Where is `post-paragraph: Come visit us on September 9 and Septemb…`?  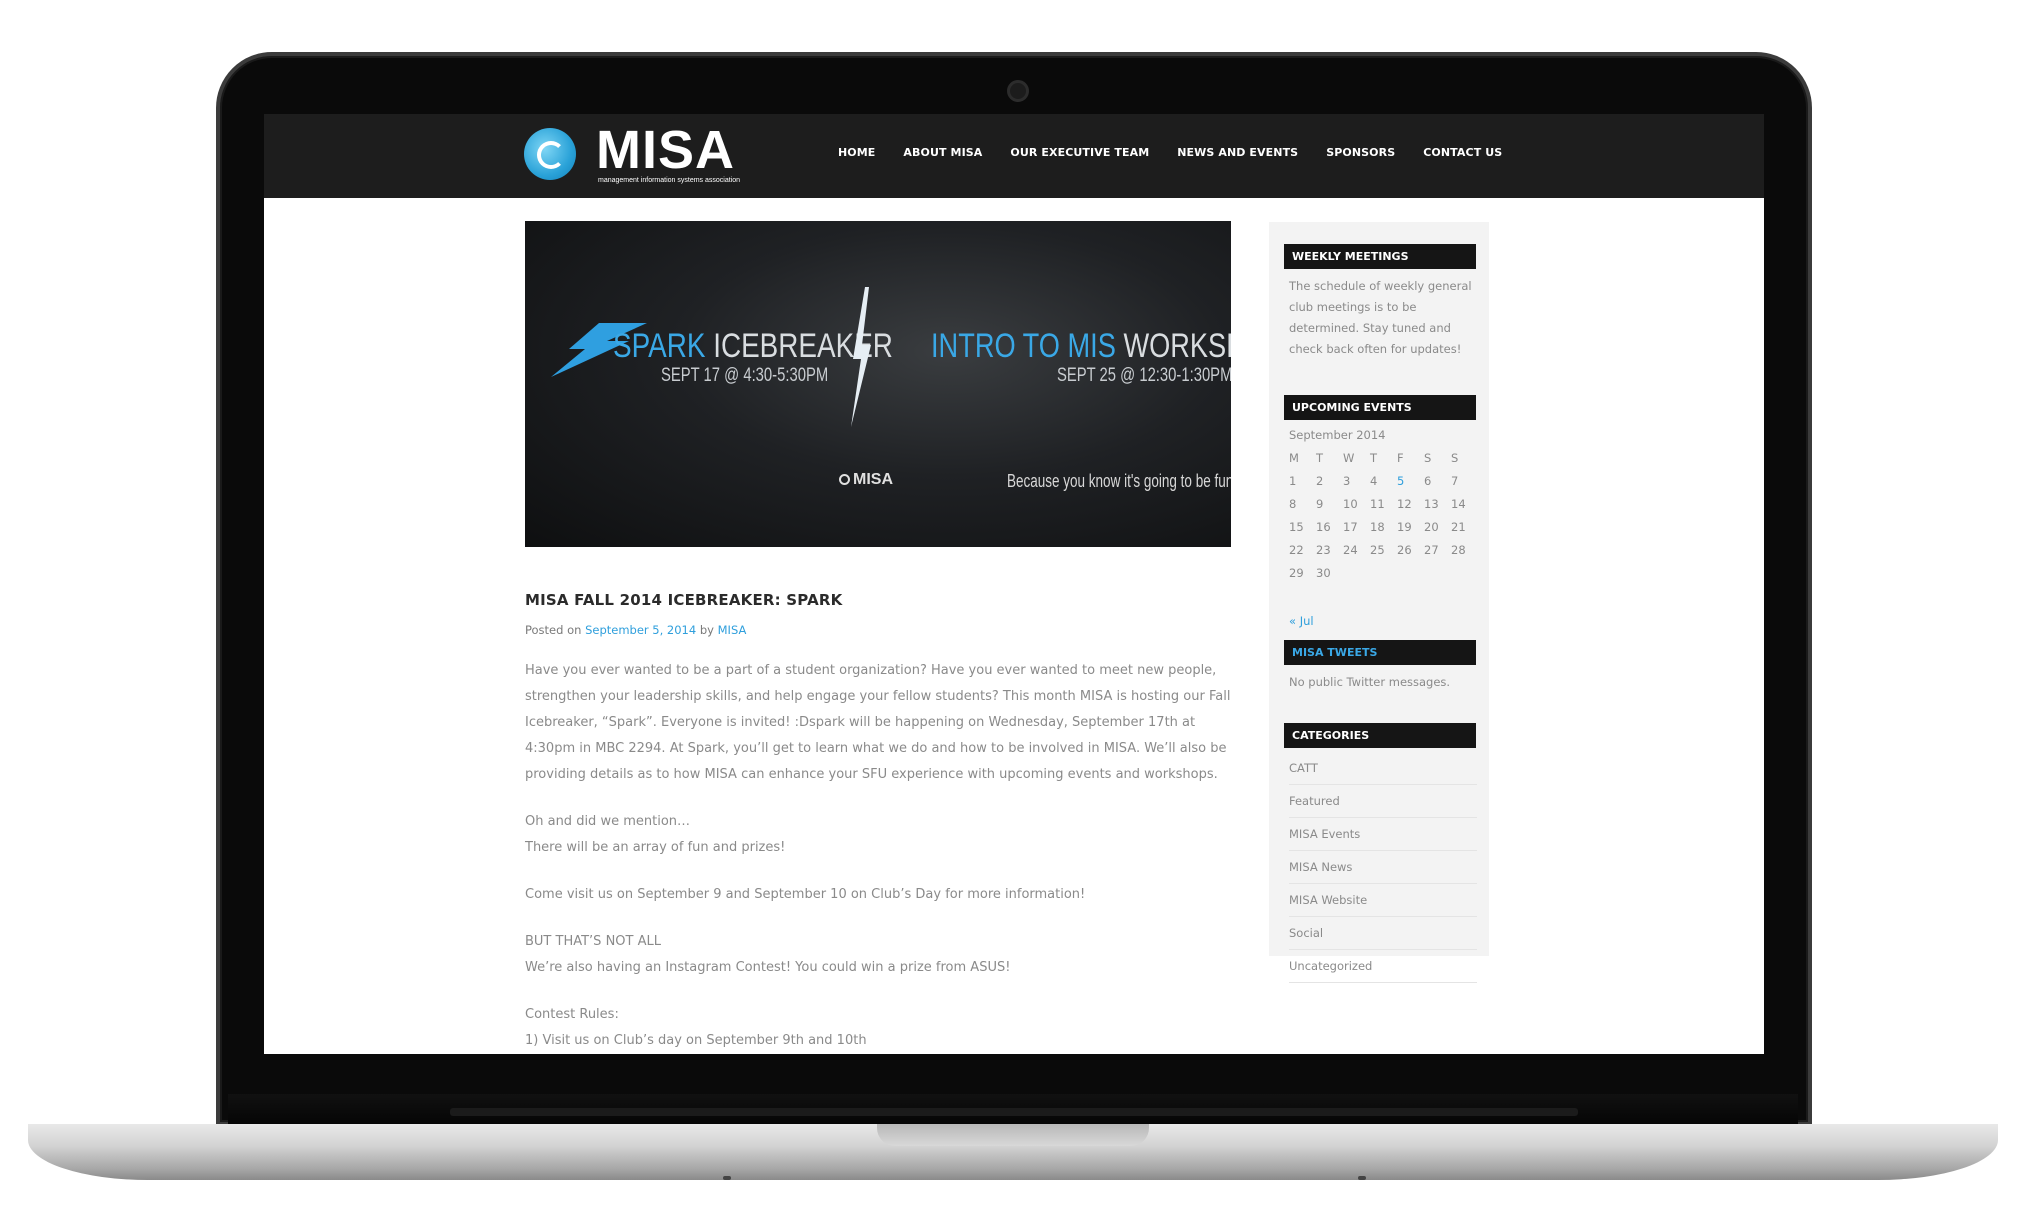 post-paragraph: Come visit us on September 9 and Septemb… is located at coordinates (805, 894).